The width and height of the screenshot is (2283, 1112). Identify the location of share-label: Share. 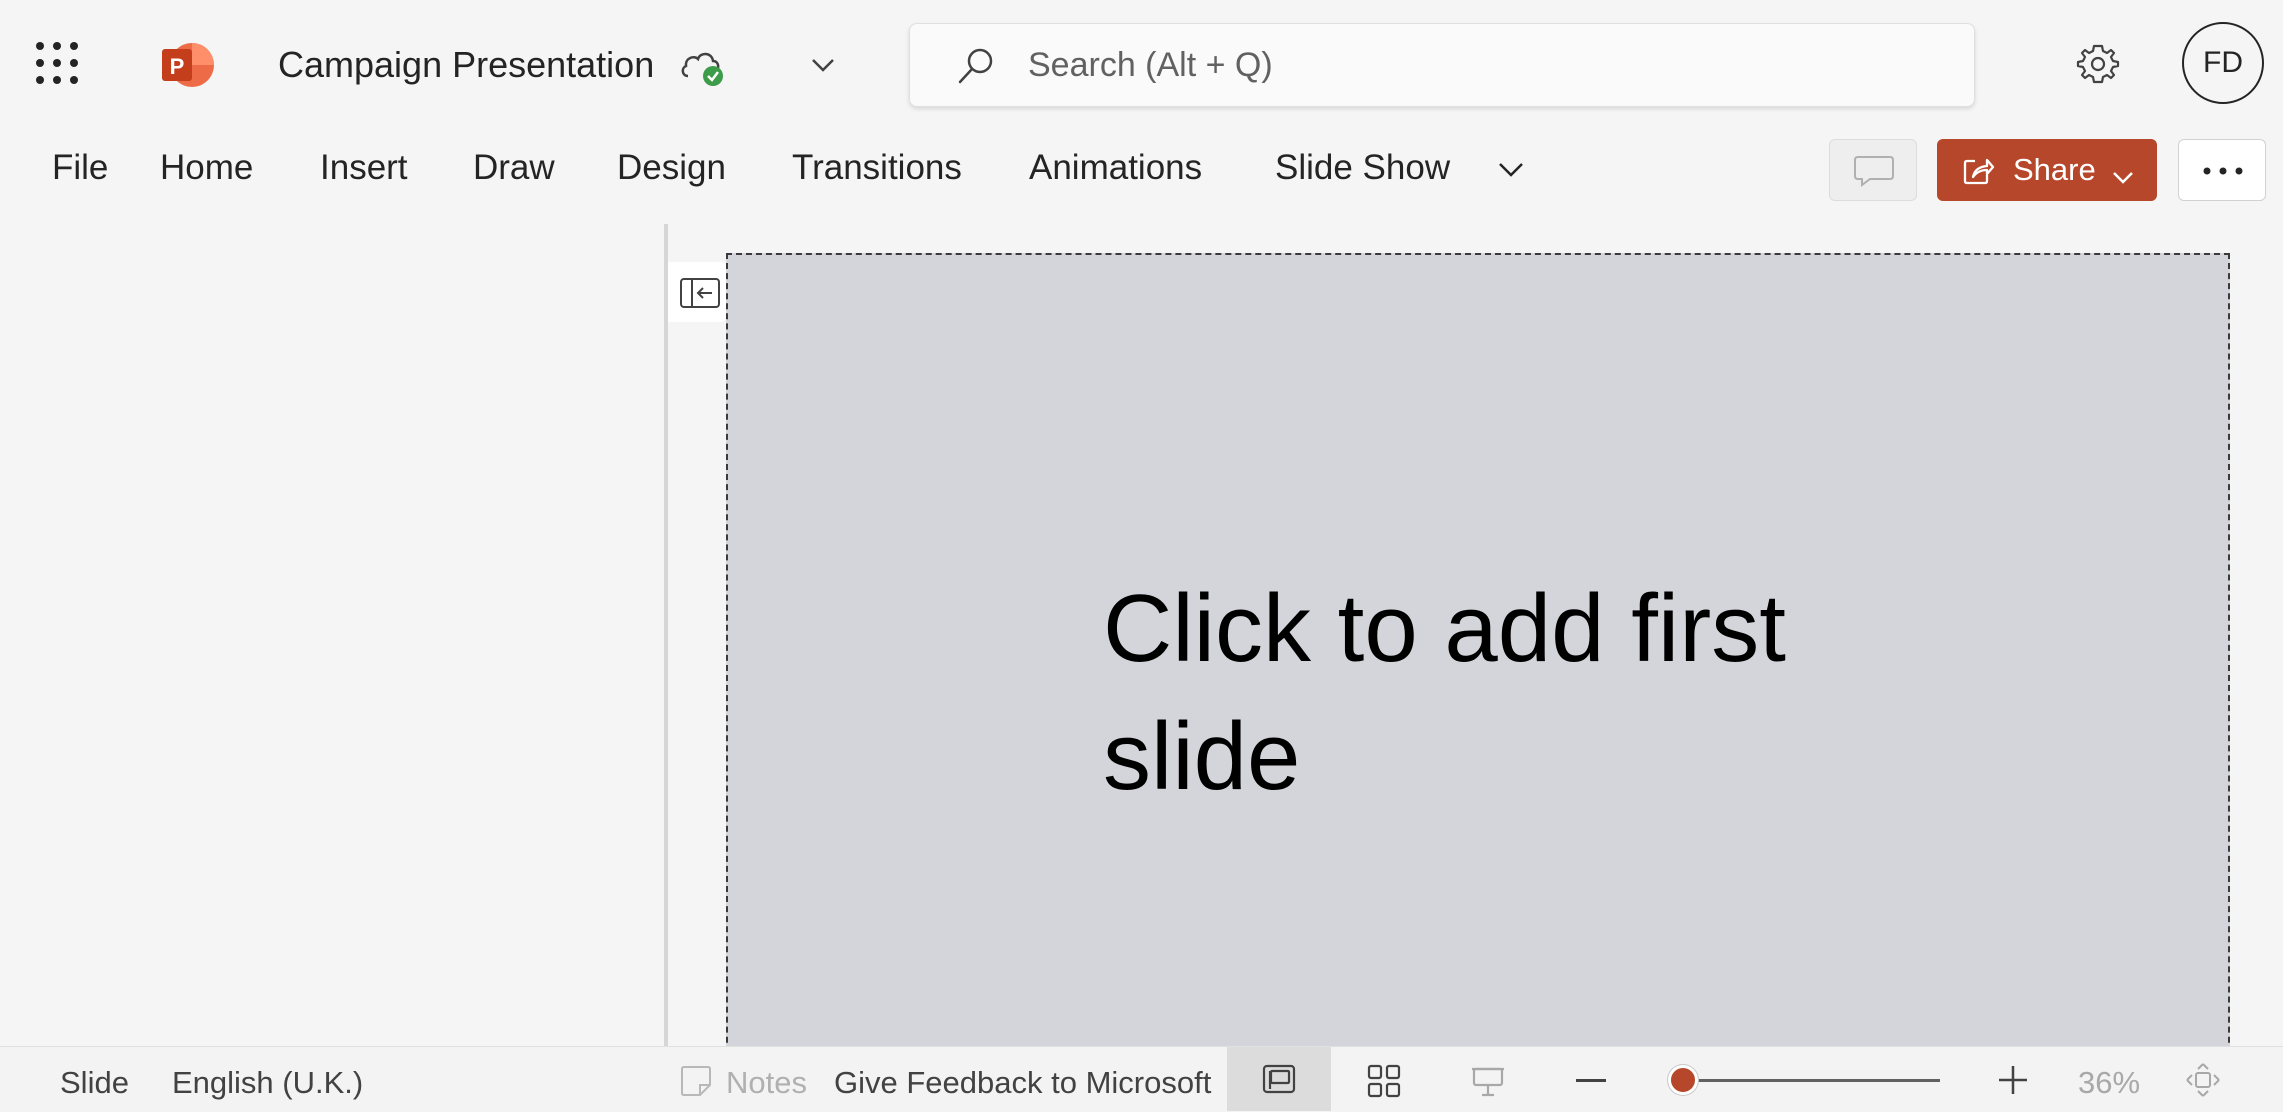
(2054, 169).